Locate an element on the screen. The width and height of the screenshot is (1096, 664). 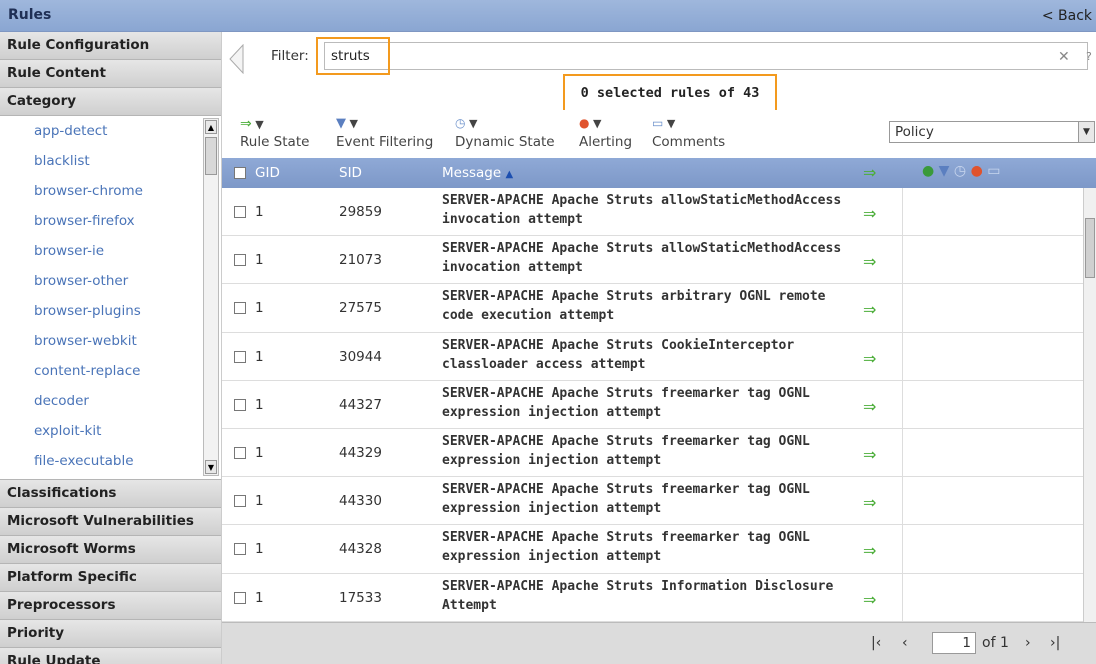
select-all-checkbox is located at coordinates (240, 173).